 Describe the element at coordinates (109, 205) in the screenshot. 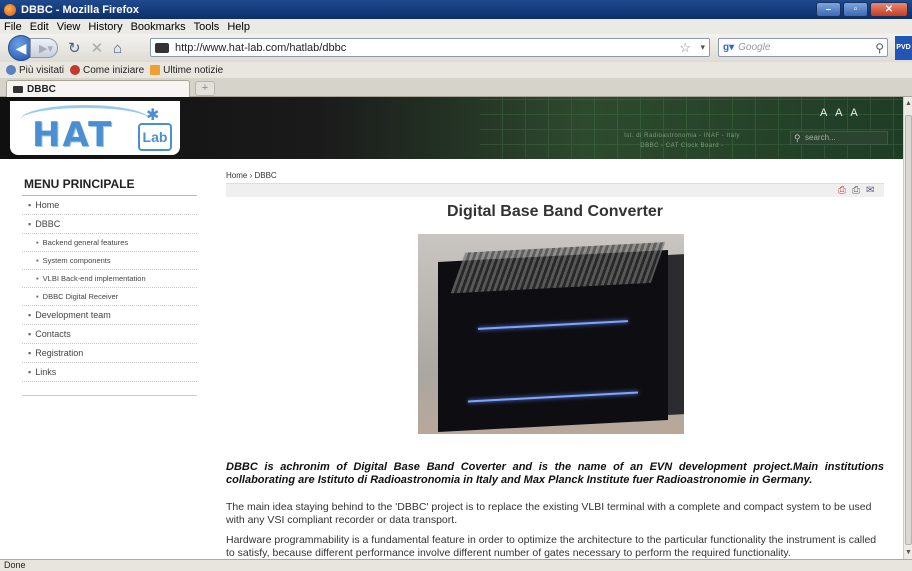

I see `menu-item-home: Home` at that location.